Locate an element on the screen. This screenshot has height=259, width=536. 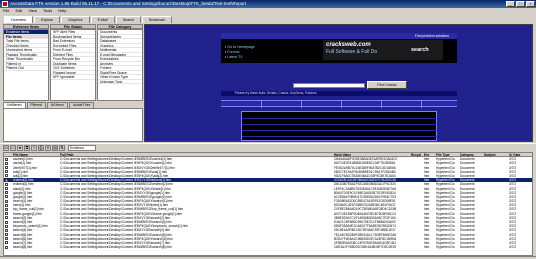
cell-hash: C8E3A1F7B5D02C96E4A3B18F7D5C0E29 is located at coordinates (365, 247).